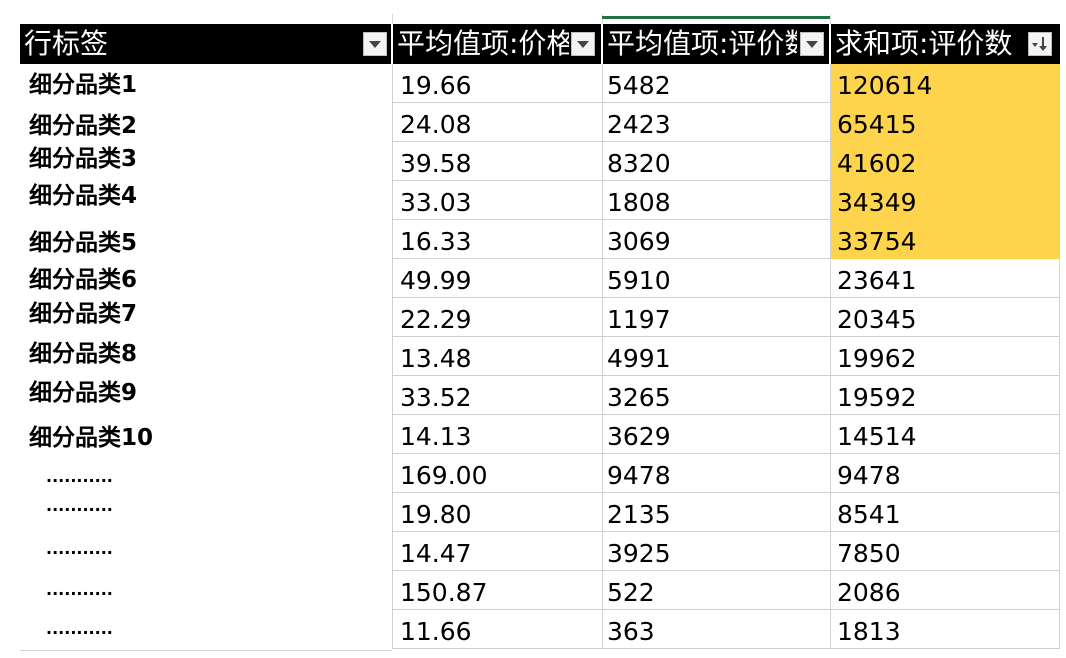 This screenshot has height=658, width=1066. I want to click on avg-review-count-cell: 5482, so click(716, 83).